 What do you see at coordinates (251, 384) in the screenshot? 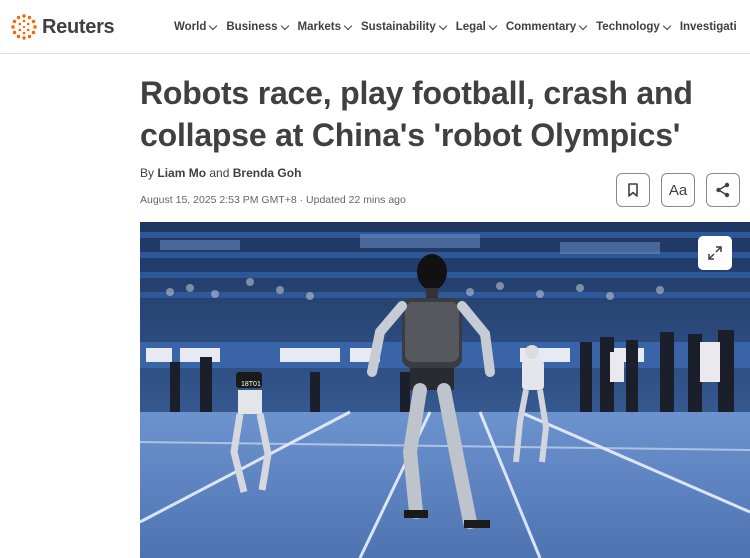
I see `bib-number: 18T01` at bounding box center [251, 384].